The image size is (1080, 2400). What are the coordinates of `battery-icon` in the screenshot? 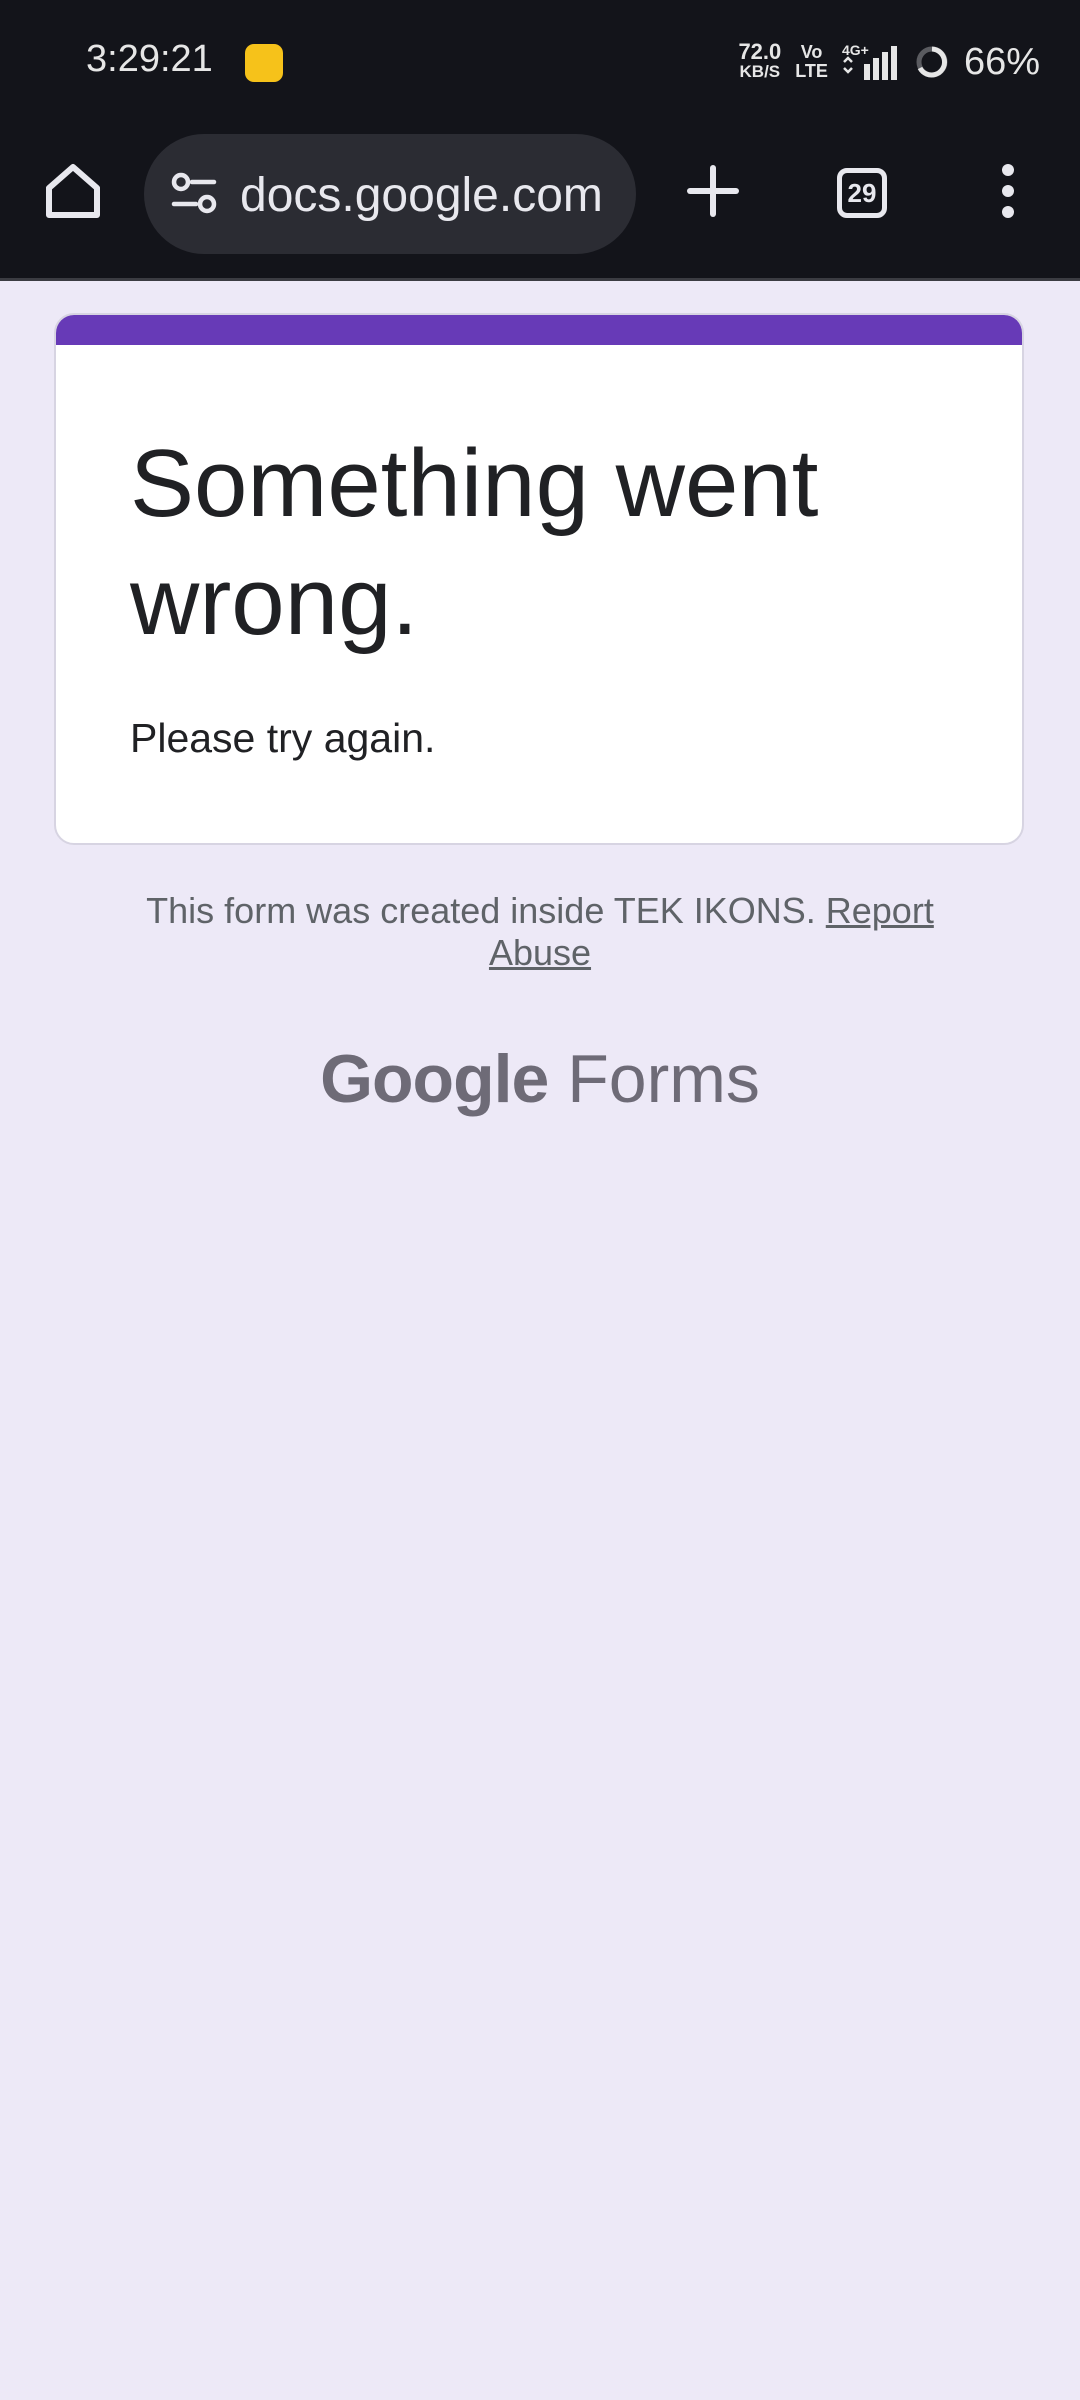 It's located at (932, 62).